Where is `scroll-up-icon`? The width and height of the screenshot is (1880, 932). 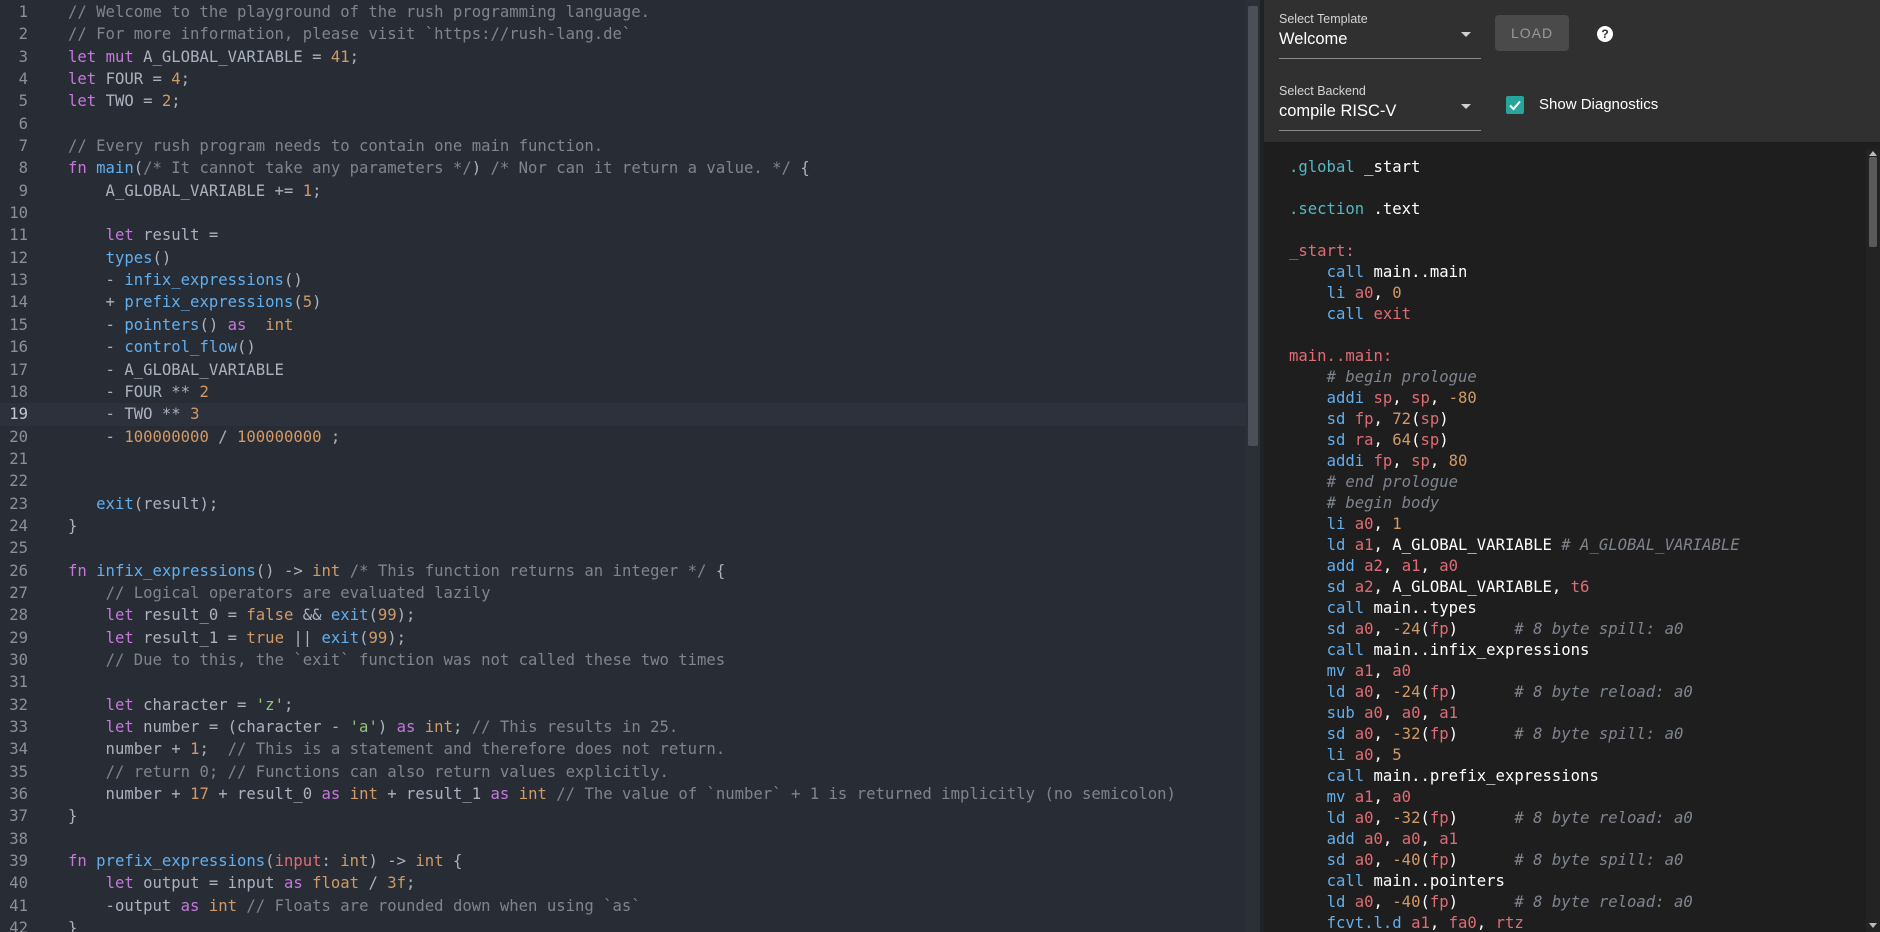 scroll-up-icon is located at coordinates (1873, 153).